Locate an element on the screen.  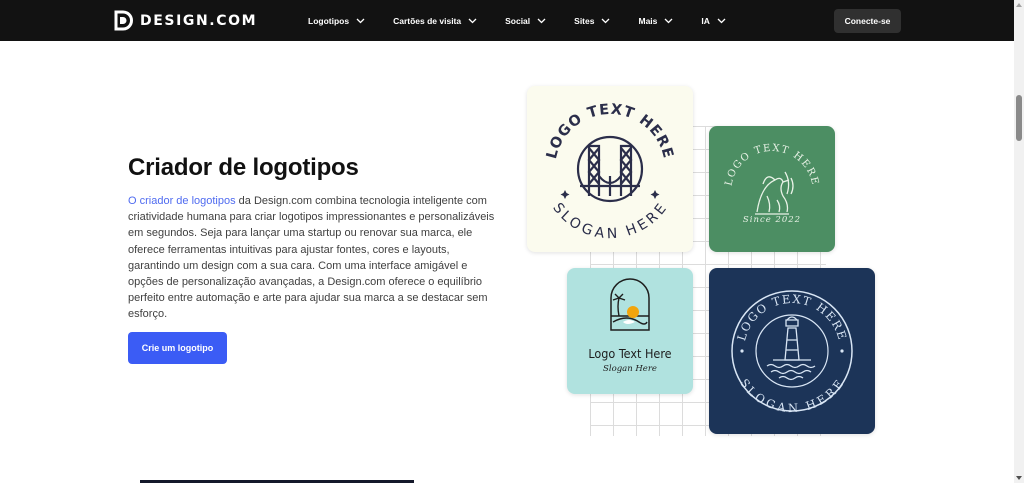
logo-card-lighthouse: LOGO TEXT HERE SLOGAN HERE is located at coordinates (792, 351).